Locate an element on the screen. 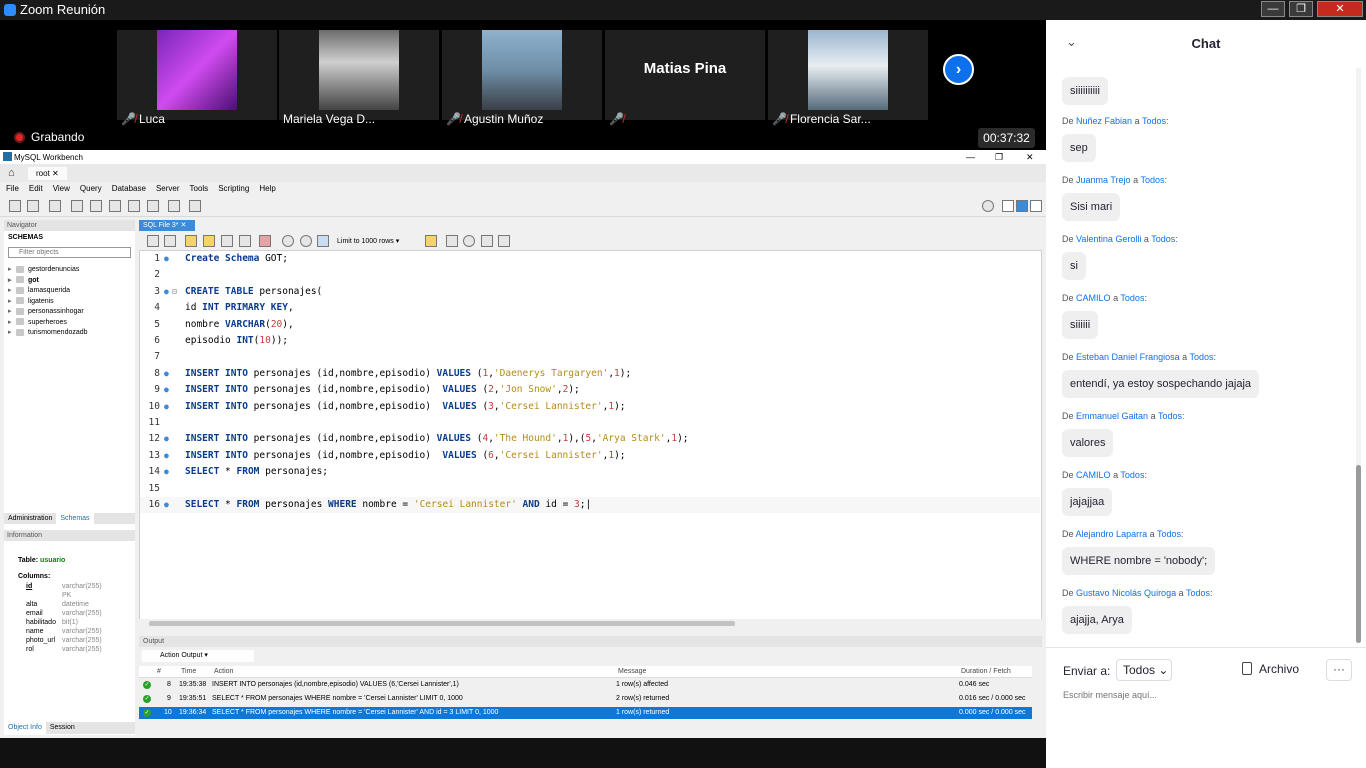 Image resolution: width=1366 pixels, height=768 pixels. autocommit-icon is located at coordinates (323, 241).